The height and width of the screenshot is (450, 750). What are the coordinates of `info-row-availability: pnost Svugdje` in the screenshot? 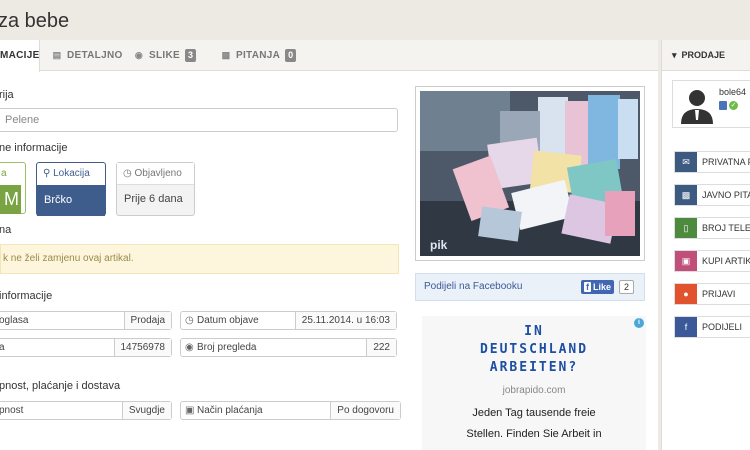 It's located at (86, 410).